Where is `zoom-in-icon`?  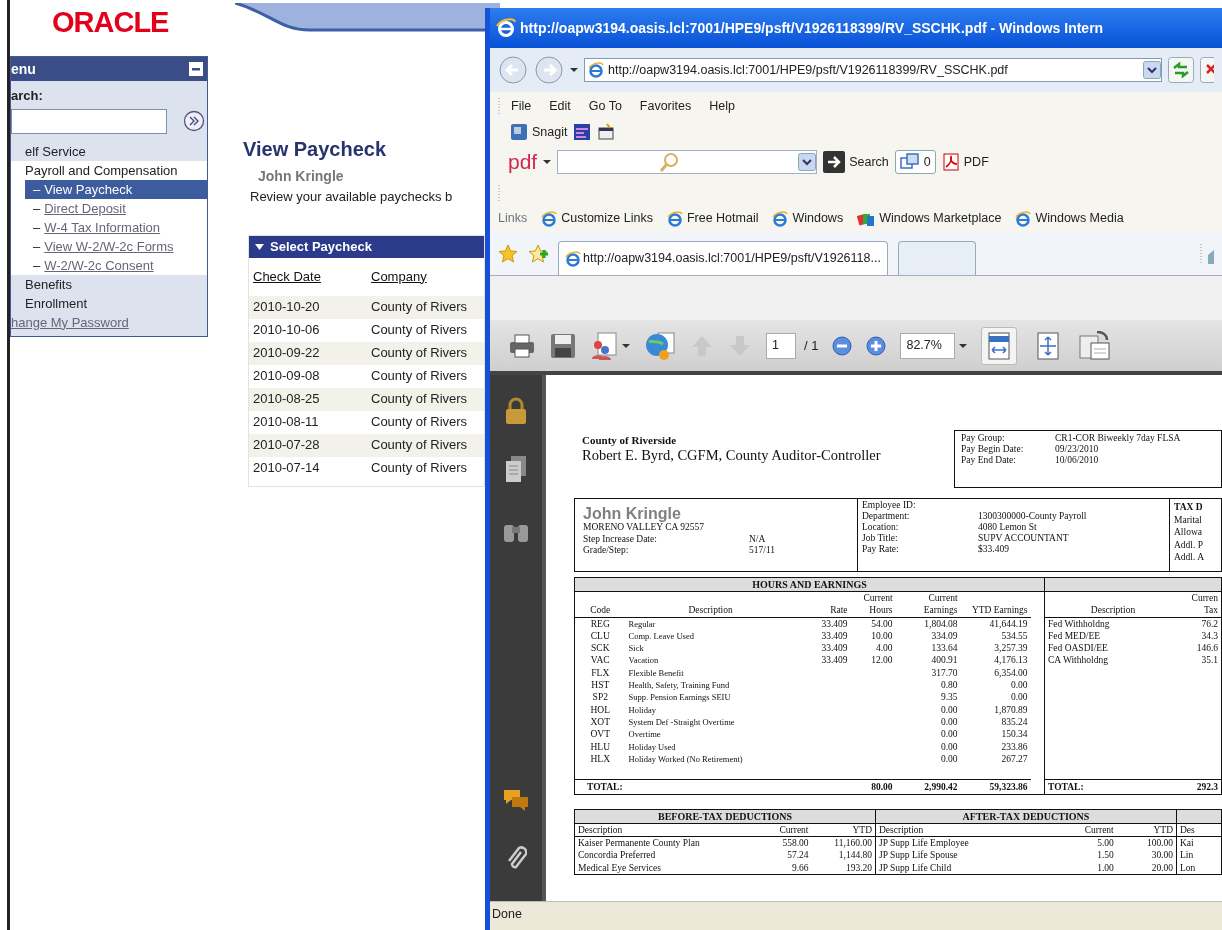 zoom-in-icon is located at coordinates (876, 345).